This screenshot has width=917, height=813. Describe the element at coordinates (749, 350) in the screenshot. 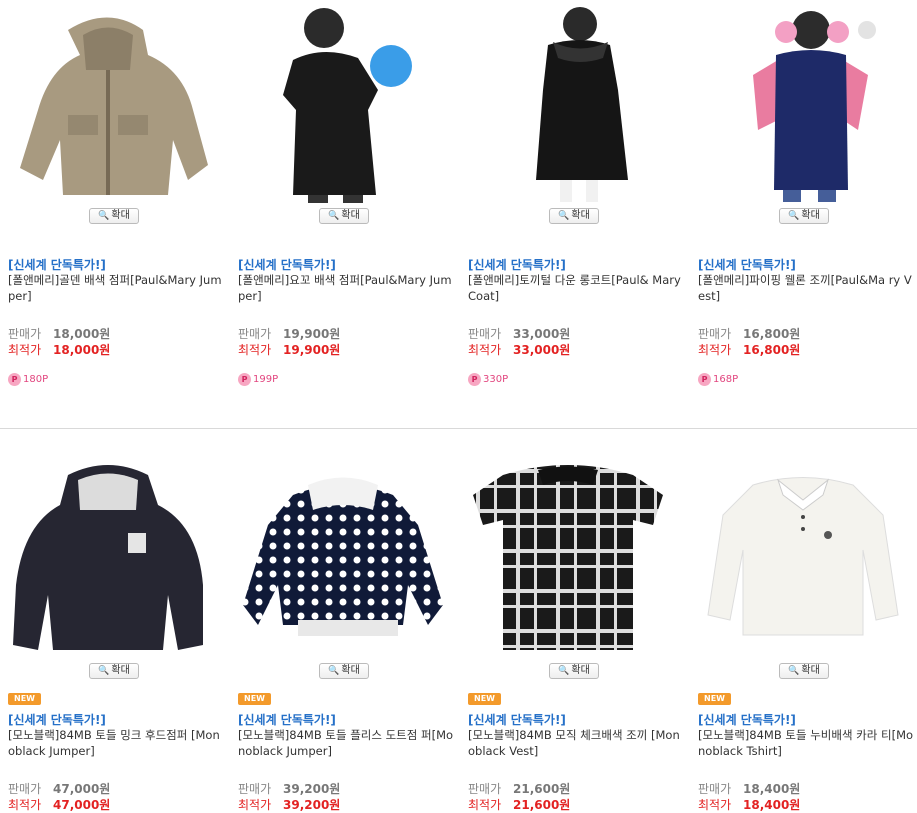

I see `best-price: 최적가 16,800원` at that location.